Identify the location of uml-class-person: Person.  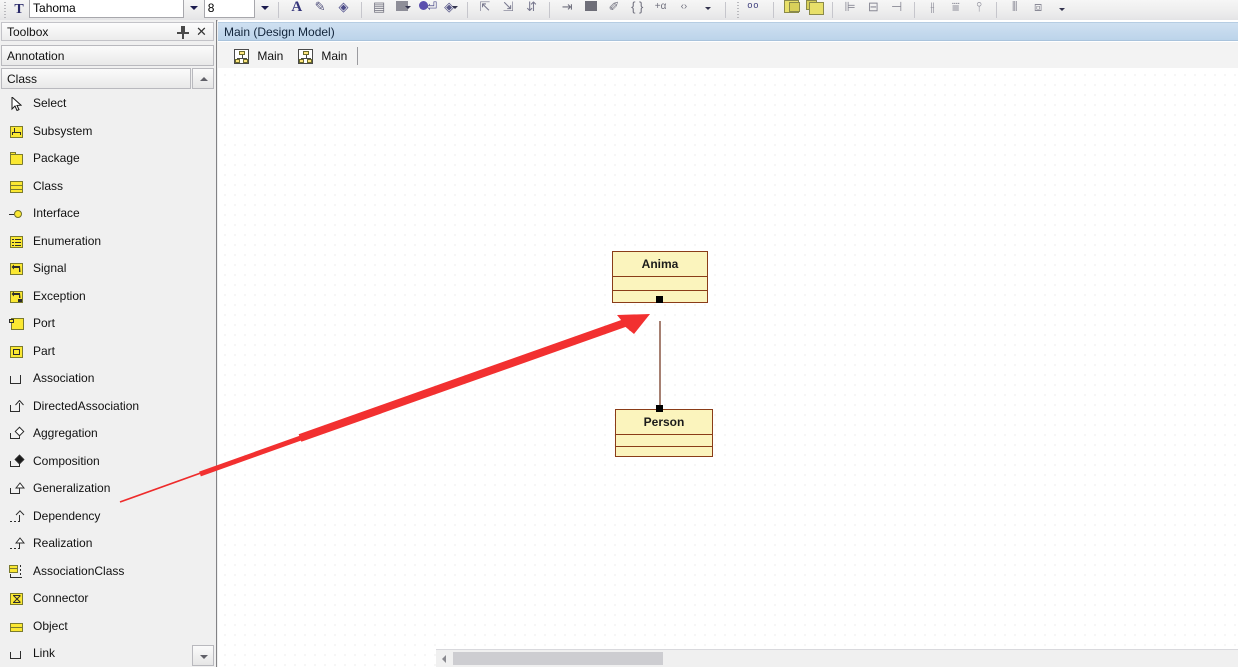
(664, 433).